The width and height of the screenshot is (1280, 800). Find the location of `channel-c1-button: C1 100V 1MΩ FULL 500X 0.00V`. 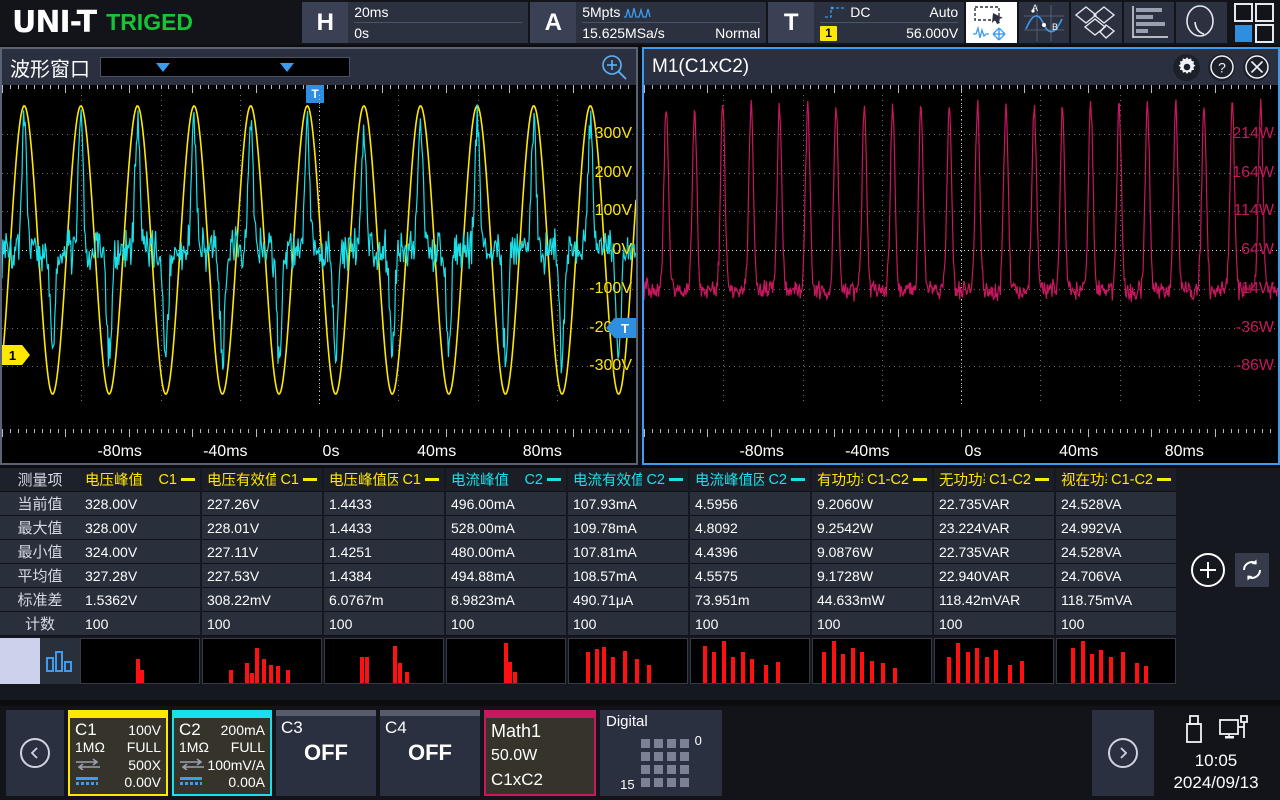

channel-c1-button: C1 100V 1MΩ FULL 500X 0.00V is located at coordinates (118, 753).